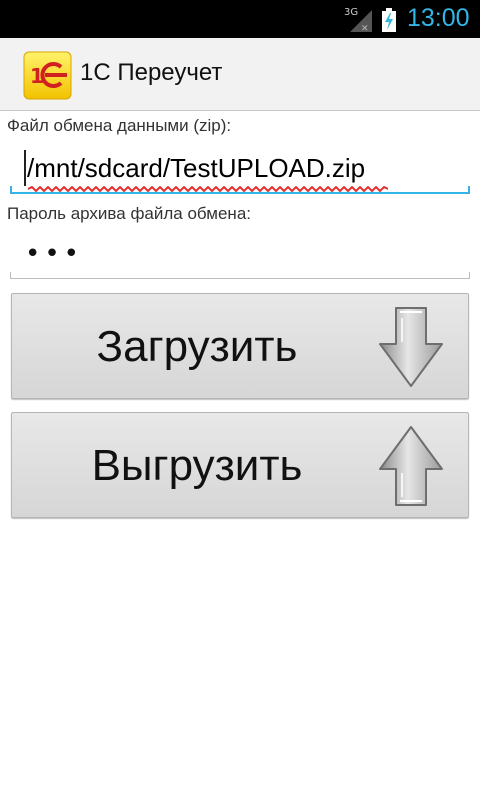 This screenshot has height=800, width=480. Describe the element at coordinates (361, 22) in the screenshot. I see `signal-icon: ✕` at that location.